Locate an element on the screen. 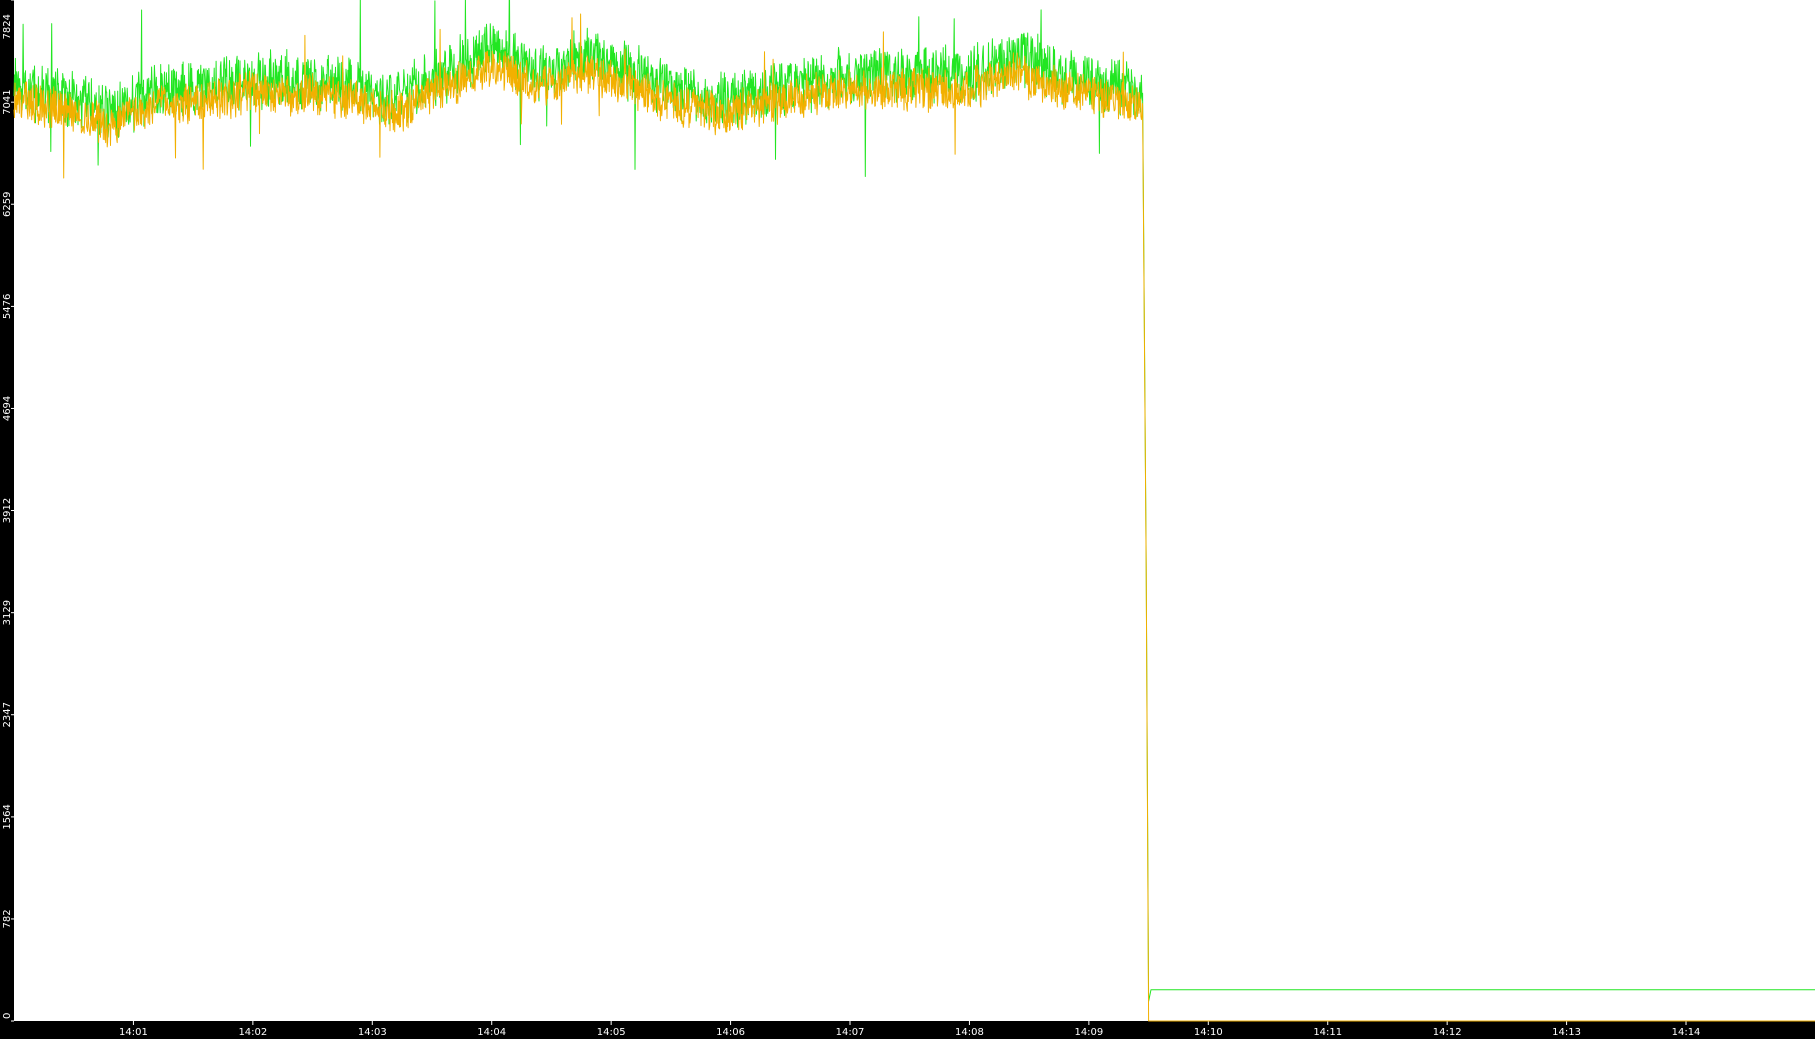  x-tick-label: 14:01 is located at coordinates (133, 1032).